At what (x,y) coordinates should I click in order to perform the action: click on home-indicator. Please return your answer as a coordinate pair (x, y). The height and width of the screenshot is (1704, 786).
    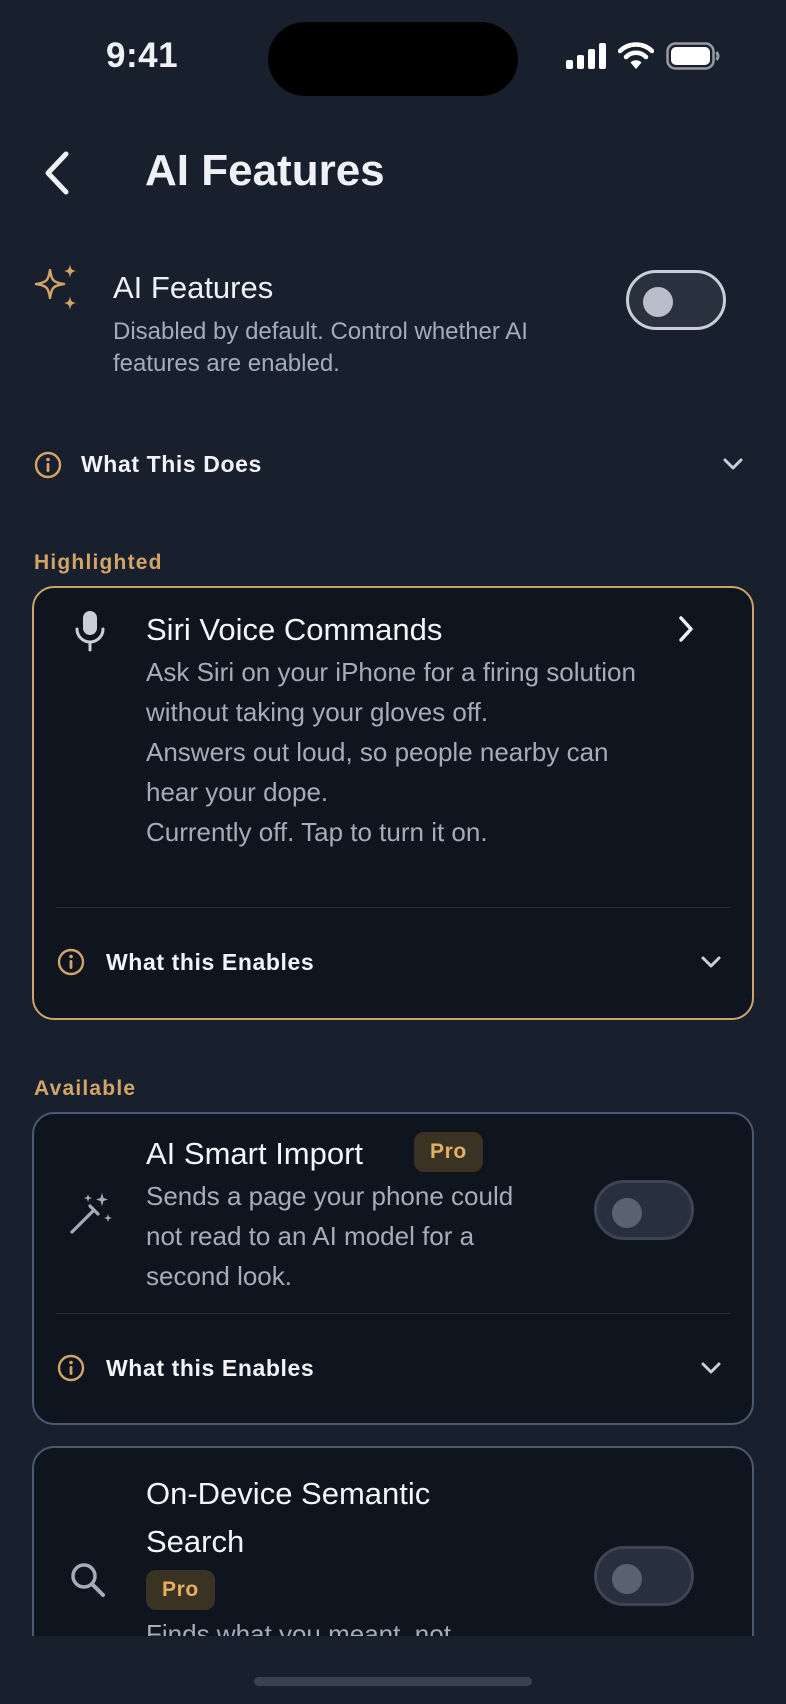
    Looking at the image, I should click on (393, 1681).